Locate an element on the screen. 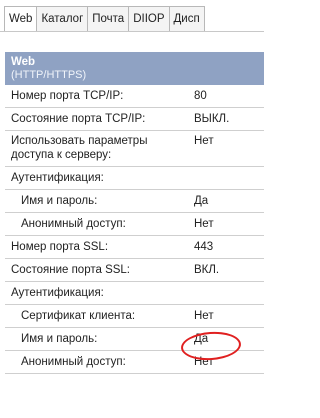 Image resolution: width=320 pixels, height=418 pixels. row-client-certificate: Сертификат клиента: Нет is located at coordinates (134, 316).